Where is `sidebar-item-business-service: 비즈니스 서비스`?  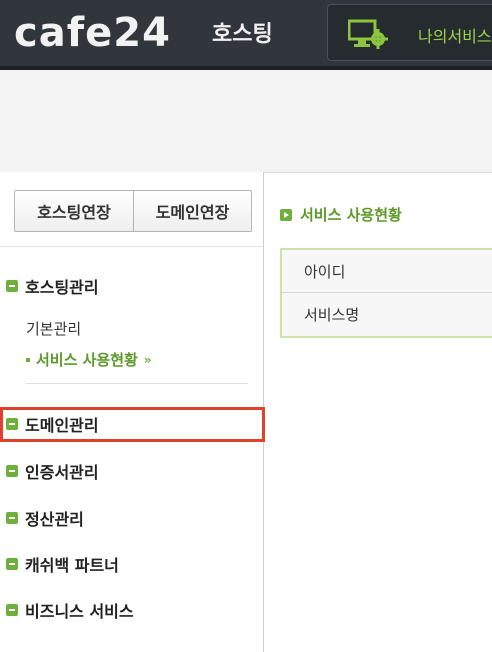
sidebar-item-business-service: 비즈니스 서비스 is located at coordinates (70, 610).